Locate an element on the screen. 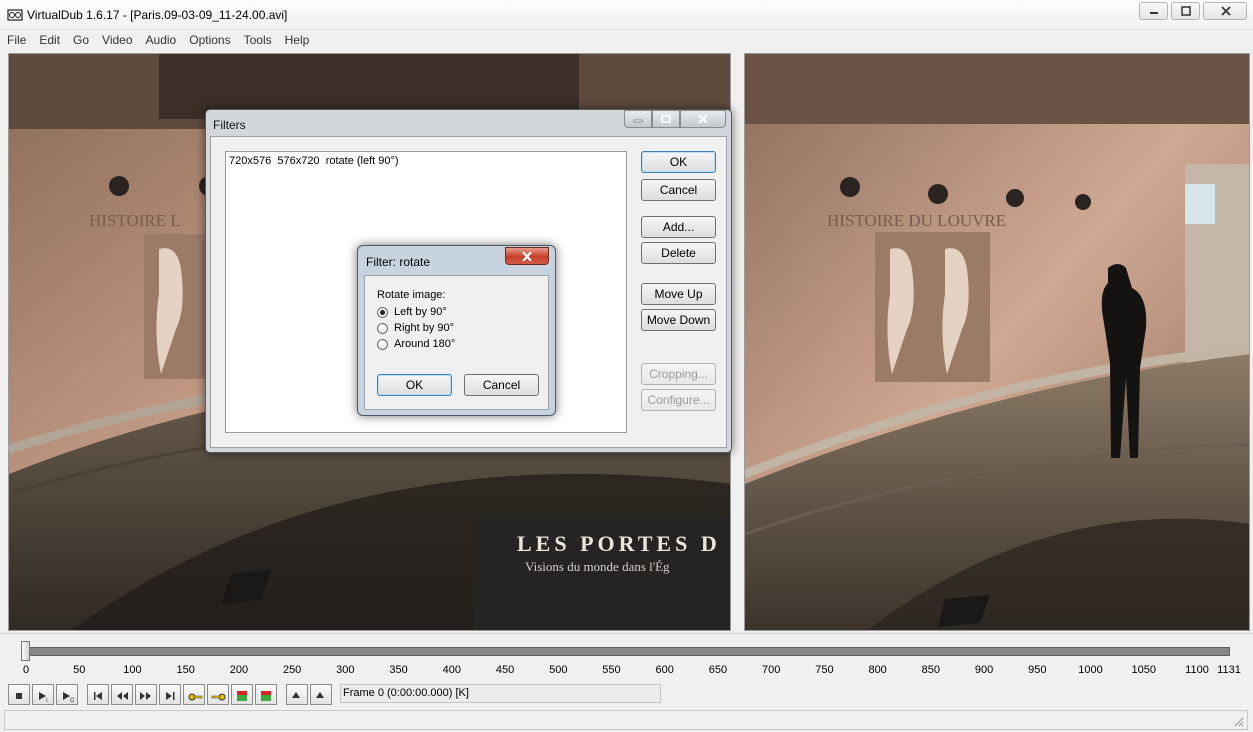 This screenshot has height=732, width=1253. tick-label: 700 is located at coordinates (771, 670).